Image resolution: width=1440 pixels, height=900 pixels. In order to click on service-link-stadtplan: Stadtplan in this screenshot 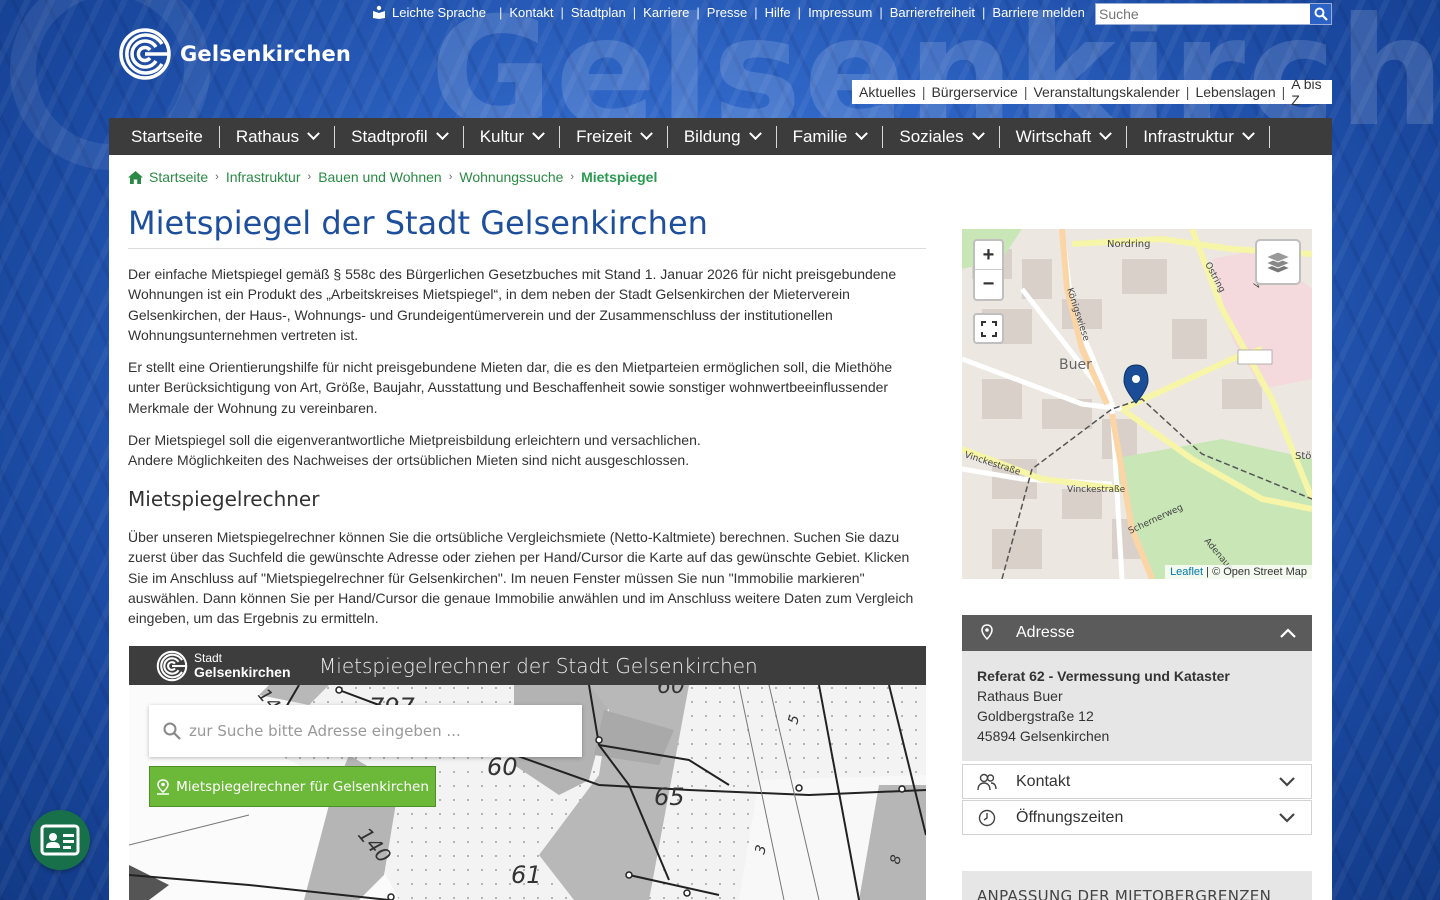, I will do `click(598, 12)`.